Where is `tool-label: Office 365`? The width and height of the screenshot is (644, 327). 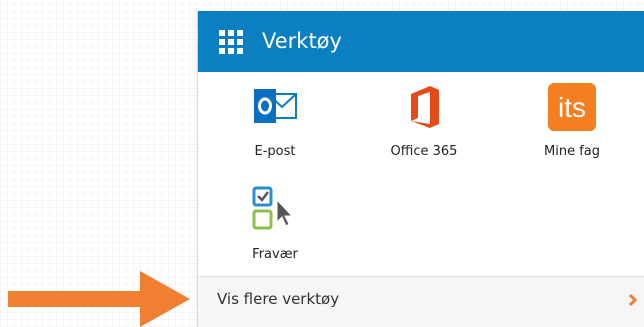 tool-label: Office 365 is located at coordinates (424, 151).